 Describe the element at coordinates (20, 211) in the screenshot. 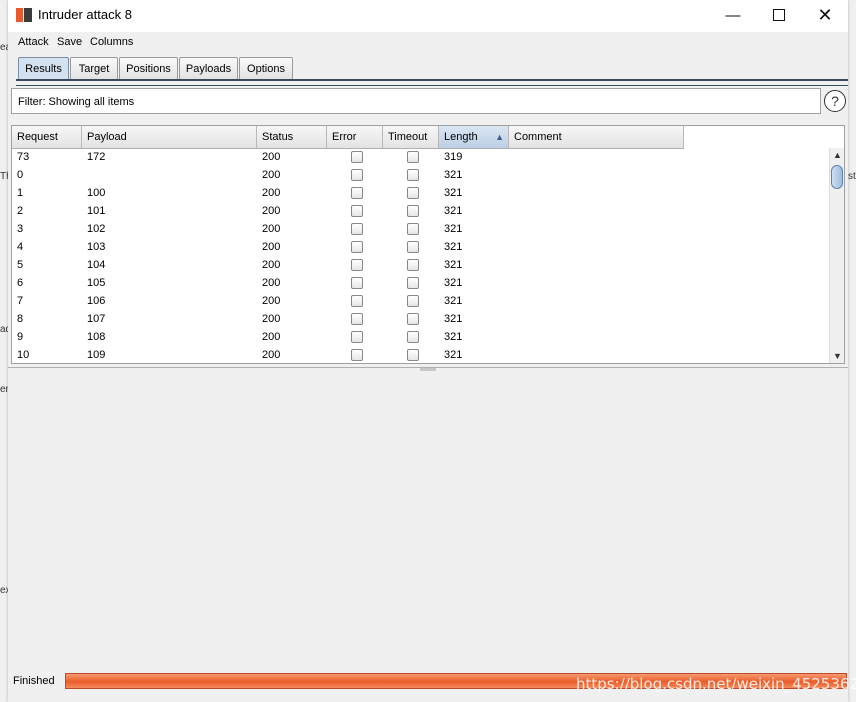

I see `cell-request: 2` at that location.